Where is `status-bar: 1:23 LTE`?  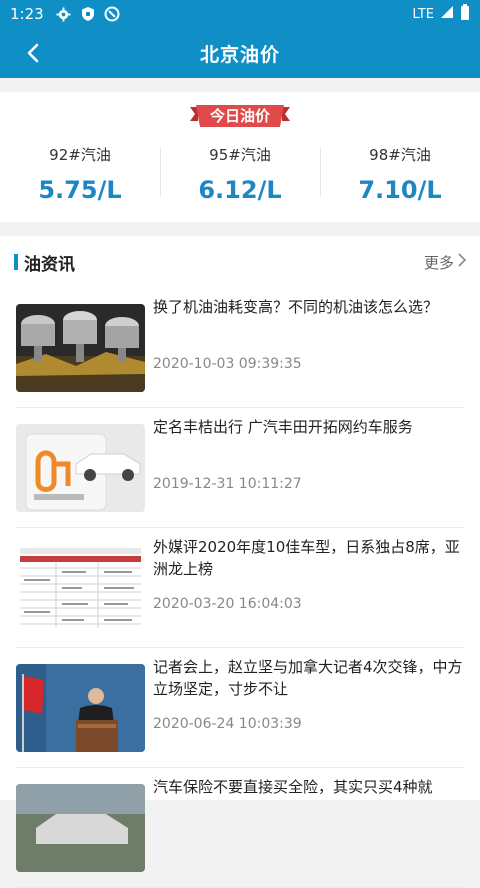 status-bar: 1:23 LTE is located at coordinates (240, 14).